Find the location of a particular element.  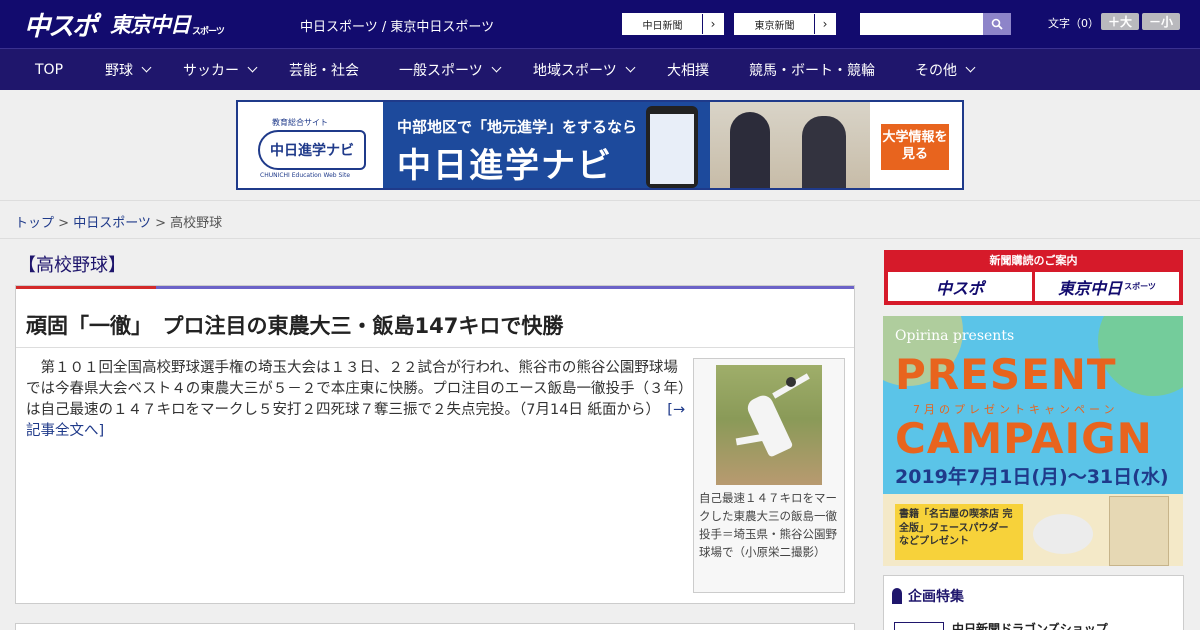

nav-label: 地域スポーツ is located at coordinates (575, 70).